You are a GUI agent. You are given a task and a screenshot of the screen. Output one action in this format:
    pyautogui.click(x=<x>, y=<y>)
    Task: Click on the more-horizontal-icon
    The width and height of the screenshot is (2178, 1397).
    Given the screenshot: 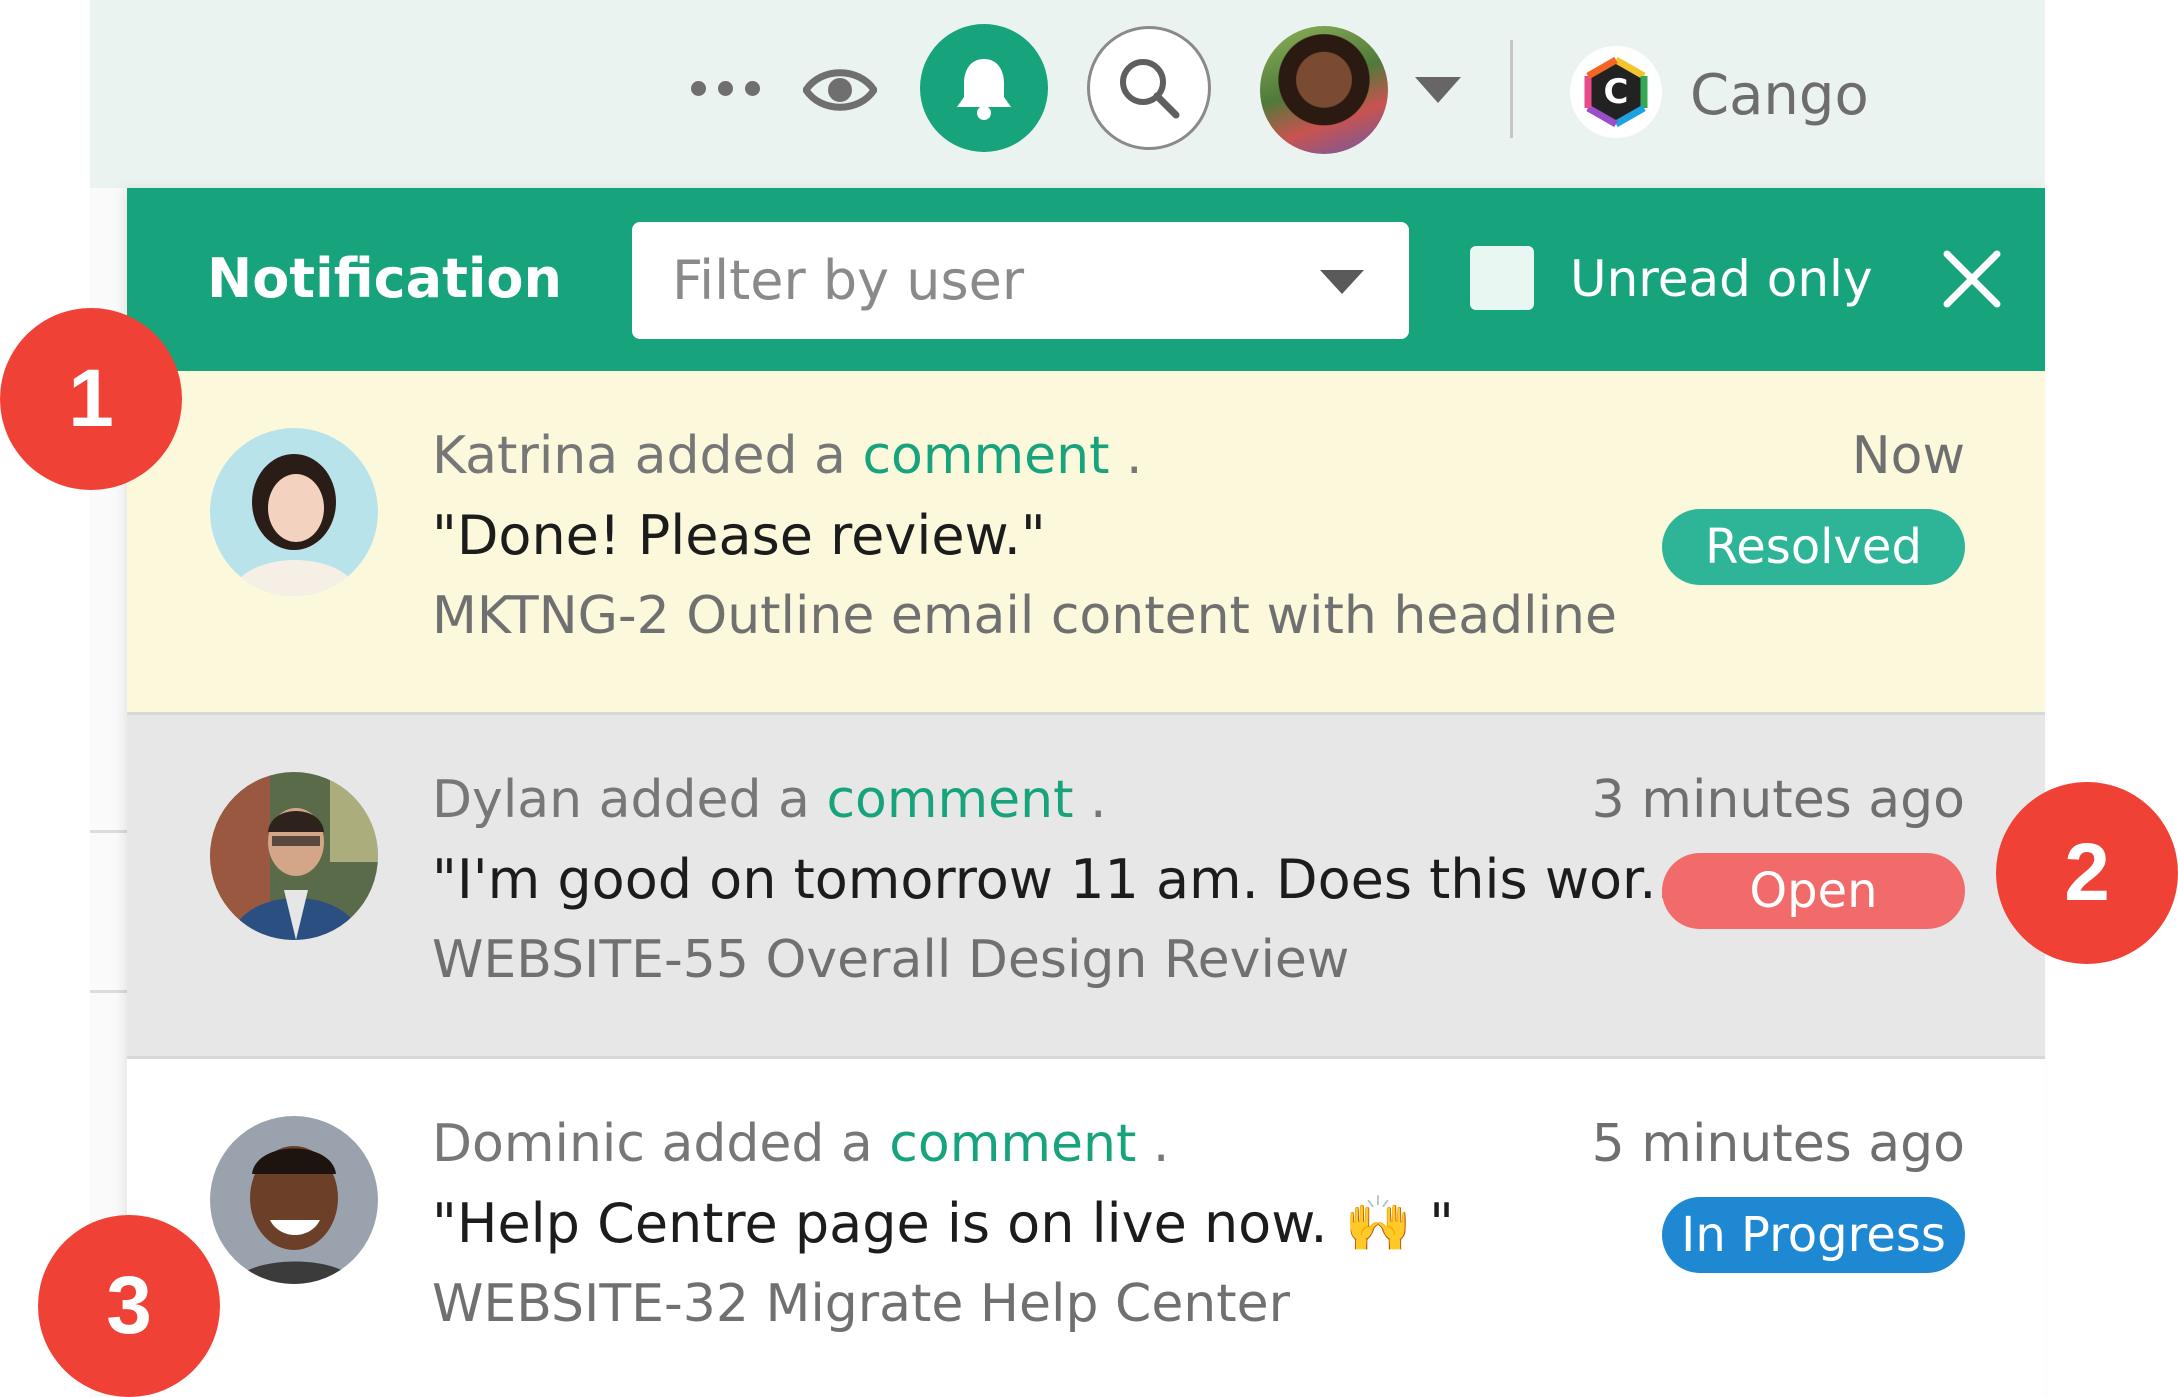 What is the action you would take?
    pyautogui.click(x=725, y=88)
    